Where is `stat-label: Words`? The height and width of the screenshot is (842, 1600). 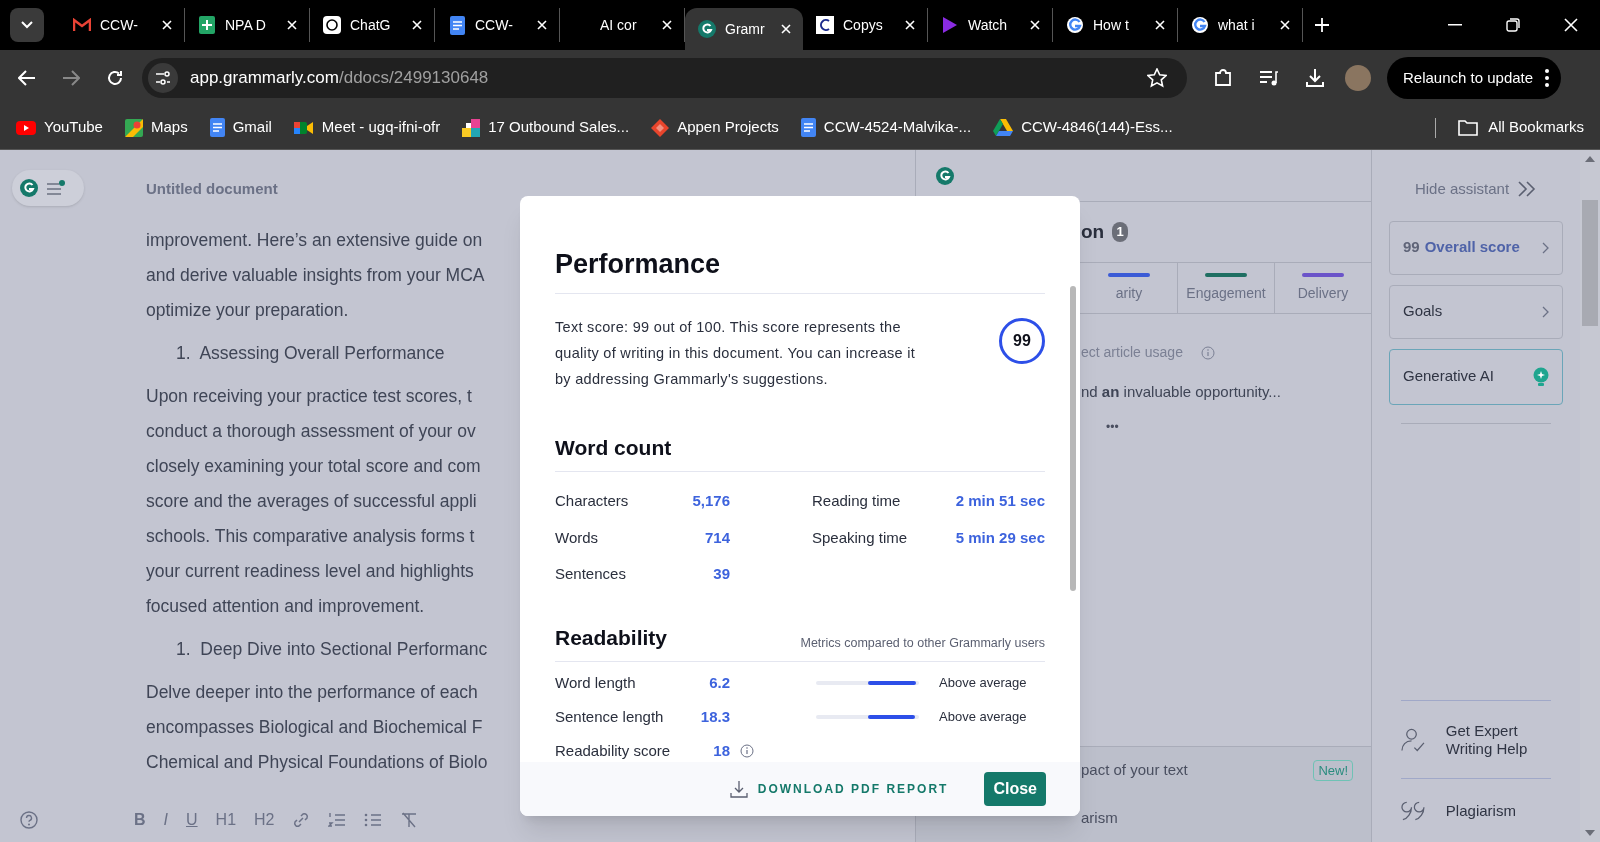
stat-label: Words is located at coordinates (577, 537).